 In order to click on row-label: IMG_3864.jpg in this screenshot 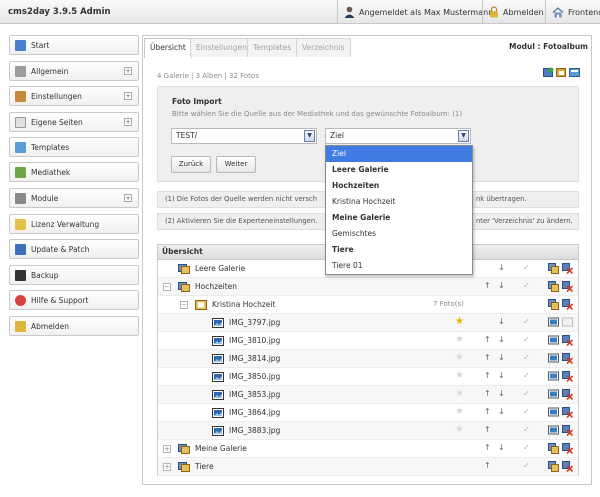, I will do `click(254, 412)`.